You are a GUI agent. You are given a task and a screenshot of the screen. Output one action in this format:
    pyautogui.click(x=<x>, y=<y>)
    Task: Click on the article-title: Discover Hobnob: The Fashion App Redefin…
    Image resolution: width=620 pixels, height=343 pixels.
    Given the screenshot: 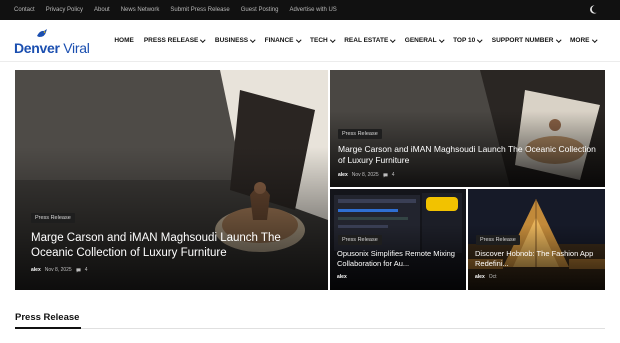 What is the action you would take?
    pyautogui.click(x=538, y=259)
    